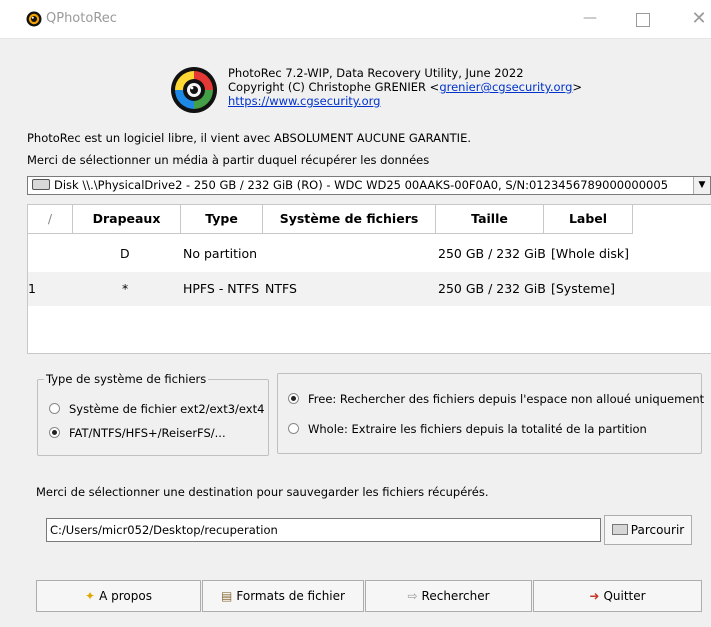  What do you see at coordinates (118, 596) in the screenshot?
I see `about-button: ✦ A propos` at bounding box center [118, 596].